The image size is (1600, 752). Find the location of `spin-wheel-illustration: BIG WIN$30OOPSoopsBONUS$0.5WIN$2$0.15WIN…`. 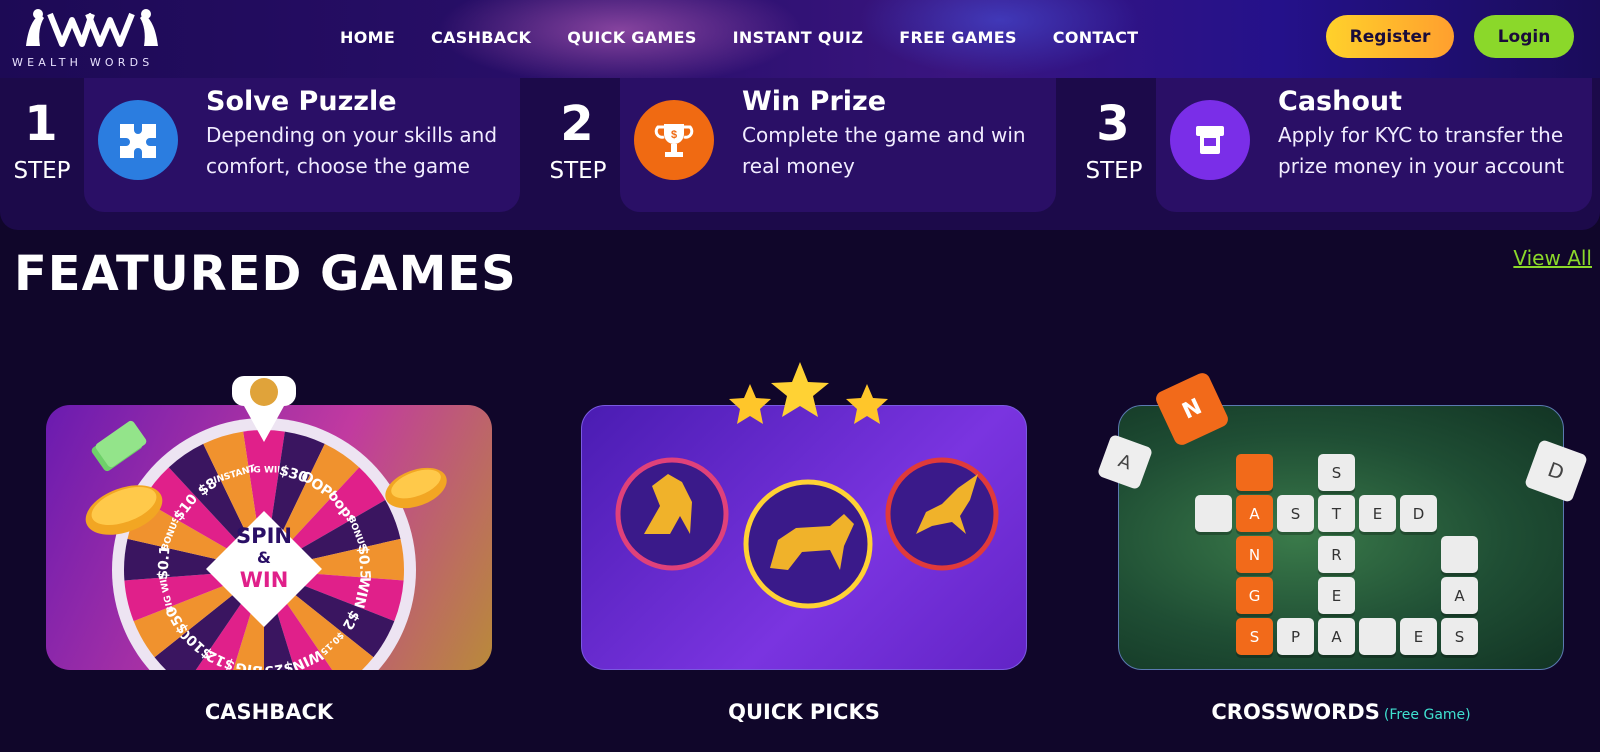

spin-wheel-illustration: BIG WIN$30OOPSoopsBONUS$0.5WIN$2$0.15WIN… is located at coordinates (266, 523).